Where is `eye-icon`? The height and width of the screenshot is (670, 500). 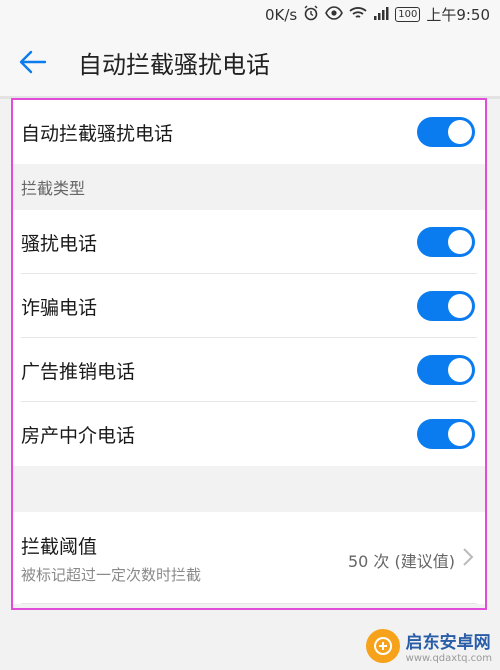 eye-icon is located at coordinates (334, 14).